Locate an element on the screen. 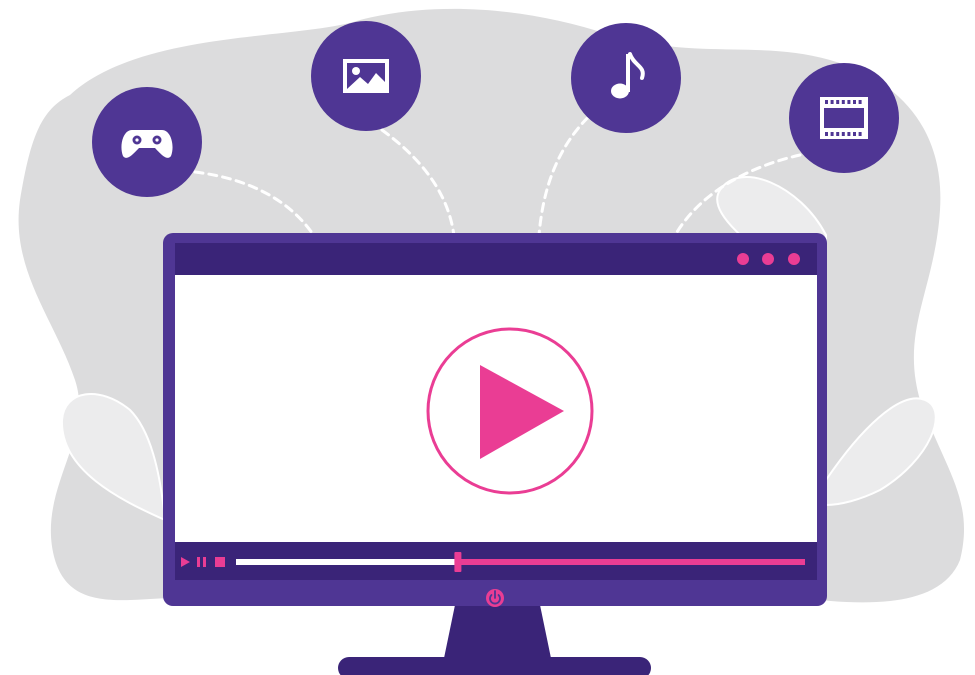 The height and width of the screenshot is (675, 975). film-icon is located at coordinates (844, 118).